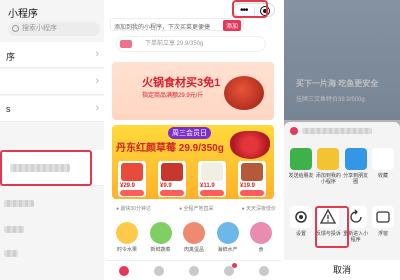  Describe the element at coordinates (133, 209) in the screenshot. I see `feature-item: ● 最快30分钟达` at that location.